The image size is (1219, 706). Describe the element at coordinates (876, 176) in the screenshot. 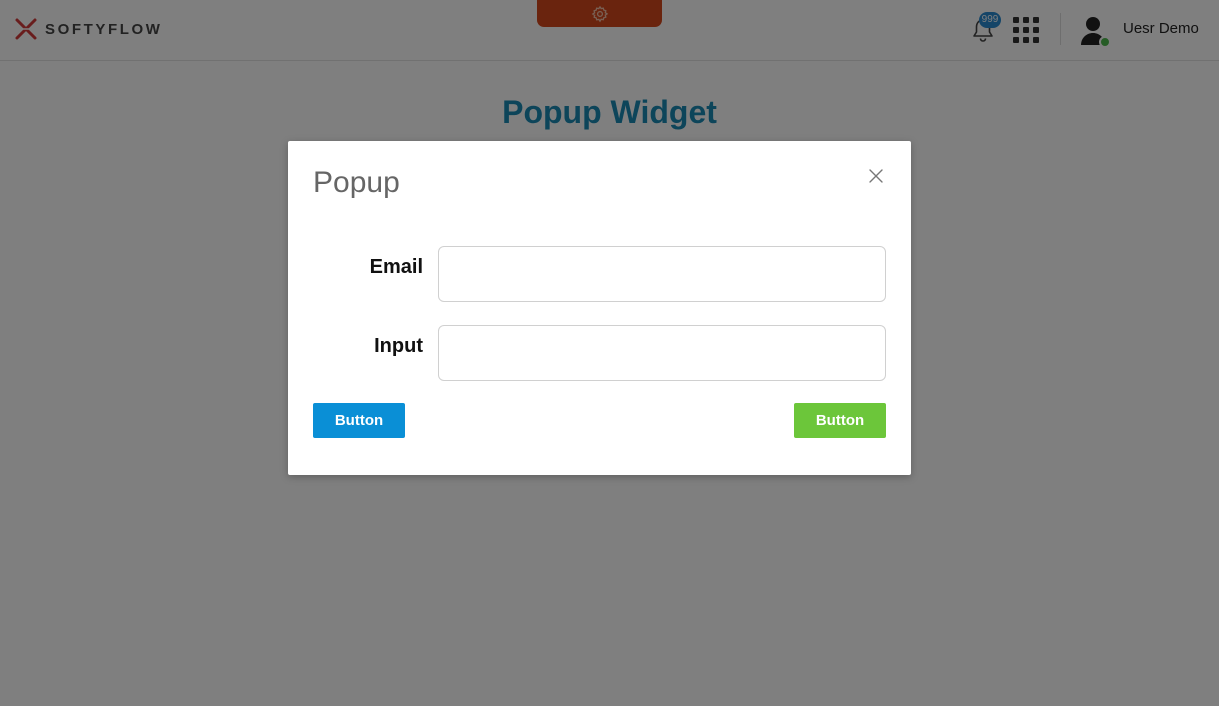

I see `close-icon` at that location.